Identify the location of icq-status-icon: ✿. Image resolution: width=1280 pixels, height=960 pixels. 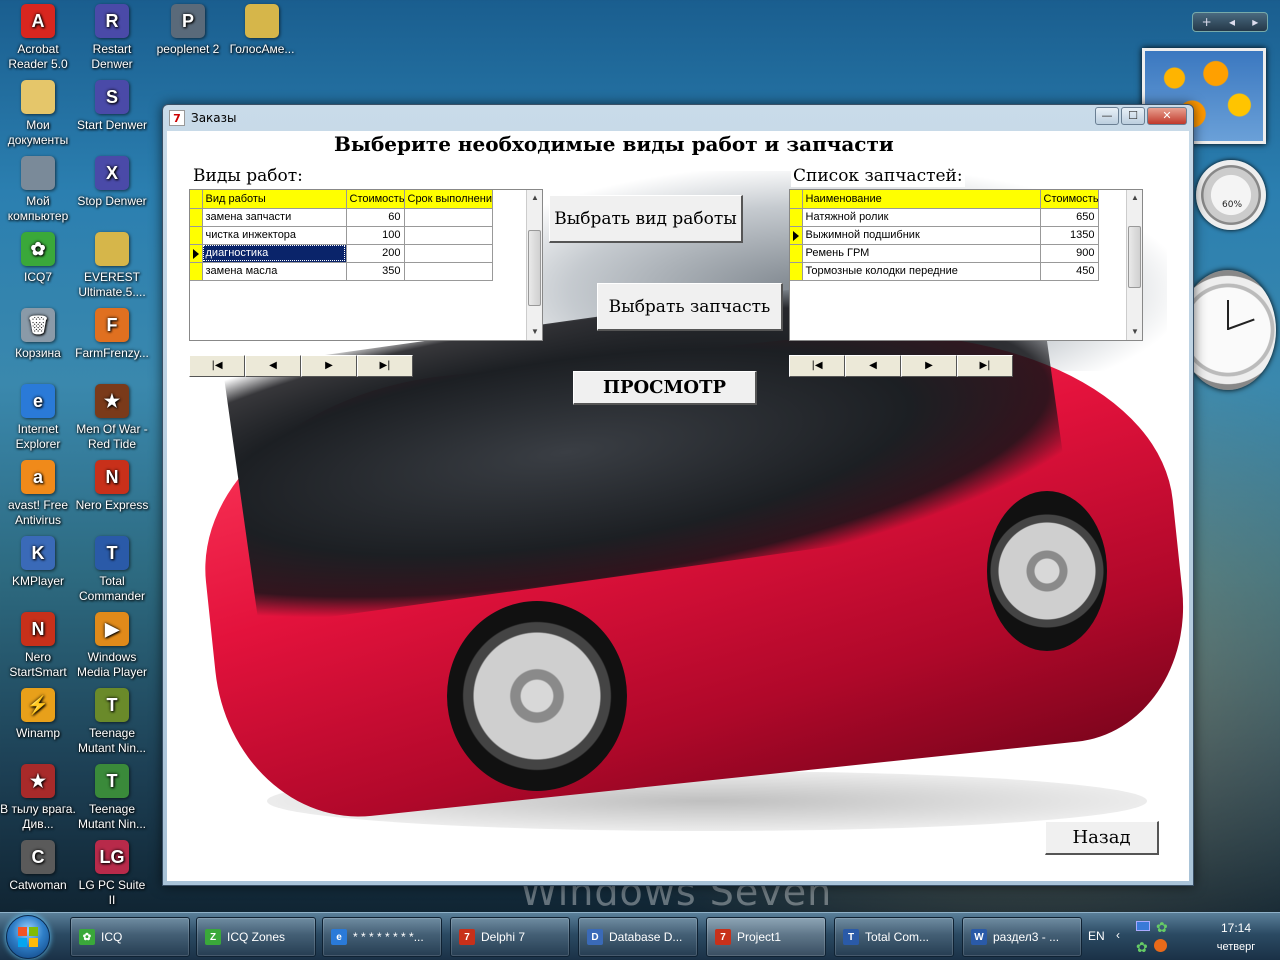
(1142, 947).